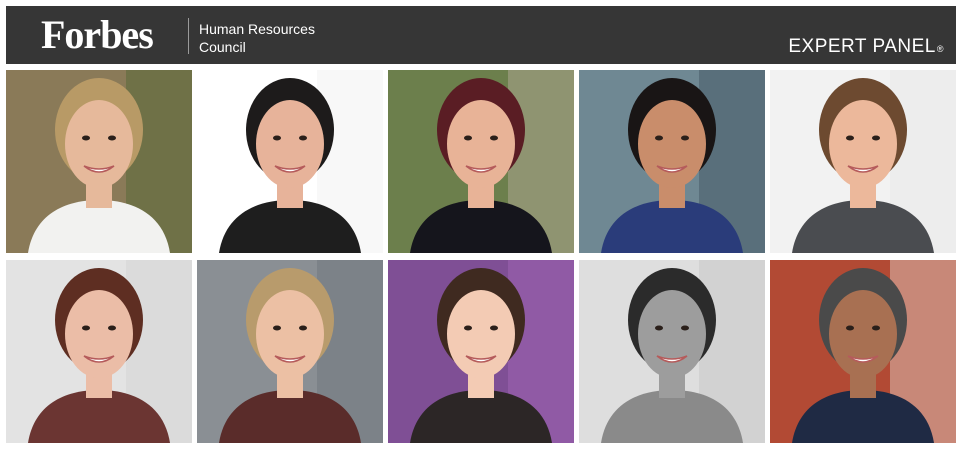  Describe the element at coordinates (257, 38) in the screenshot. I see `council-name: Human Resources Council` at that location.